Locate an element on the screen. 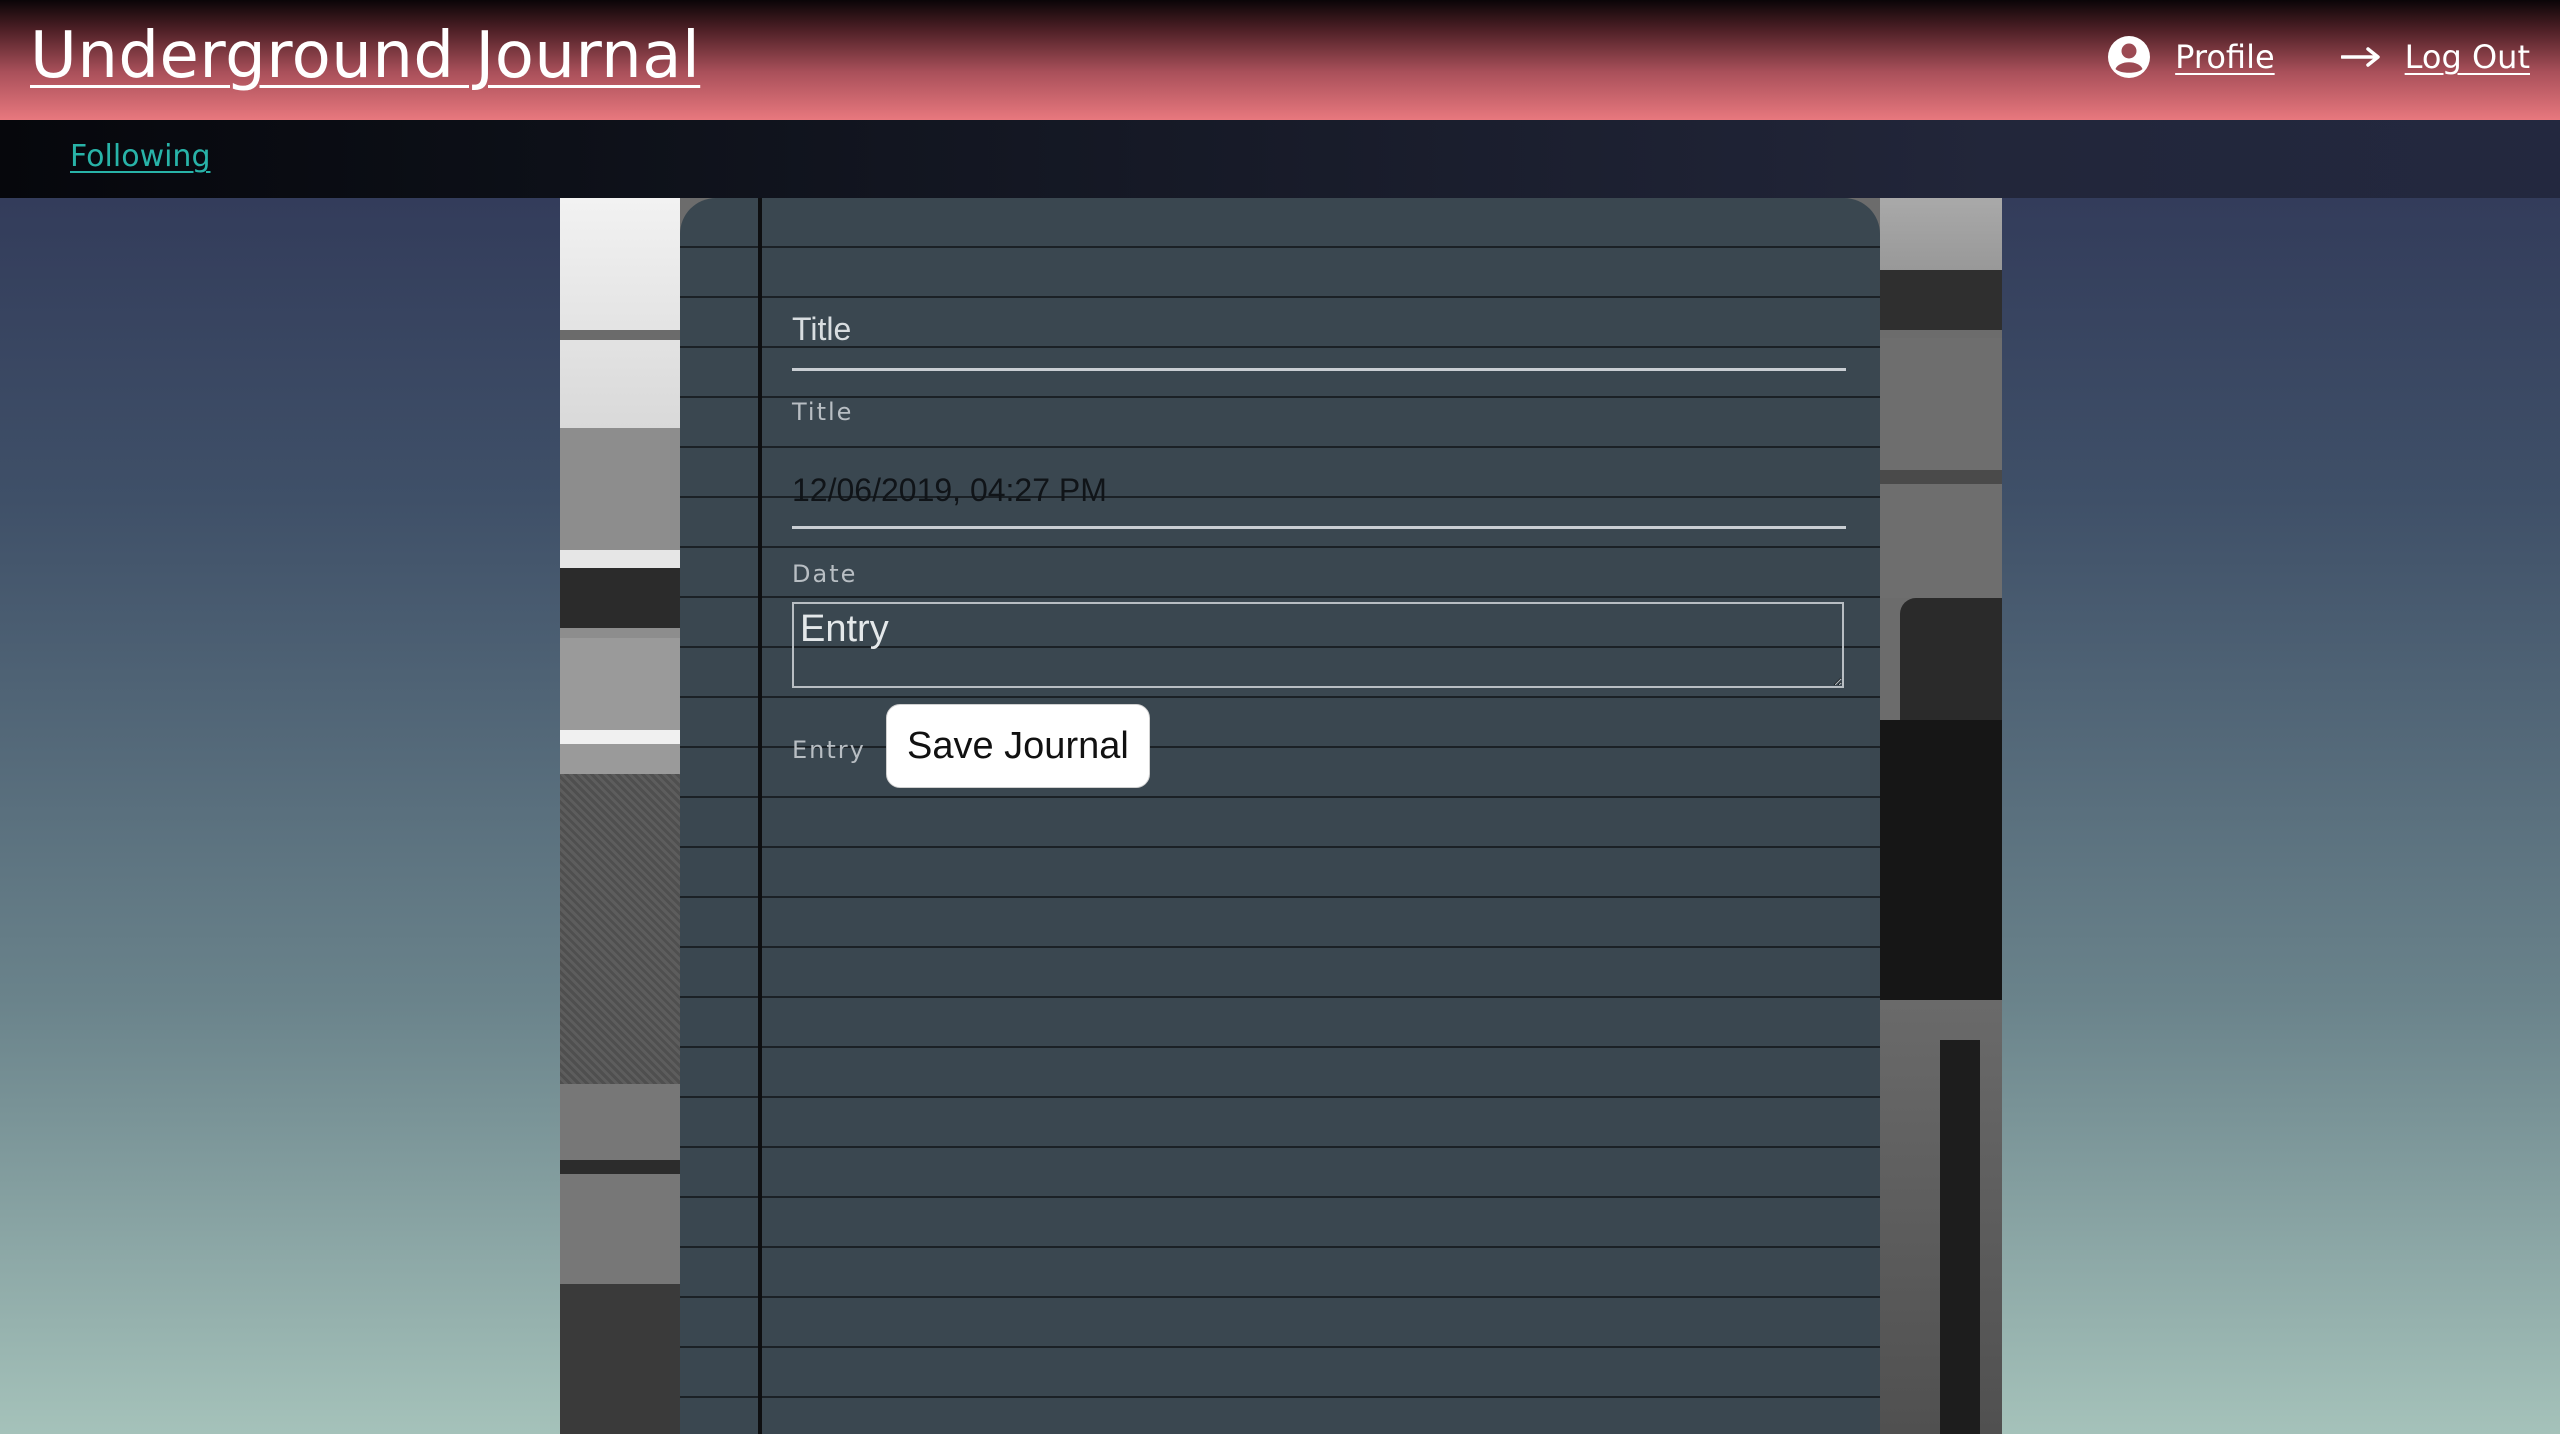  save-journal-button: Save Journal is located at coordinates (1018, 746).